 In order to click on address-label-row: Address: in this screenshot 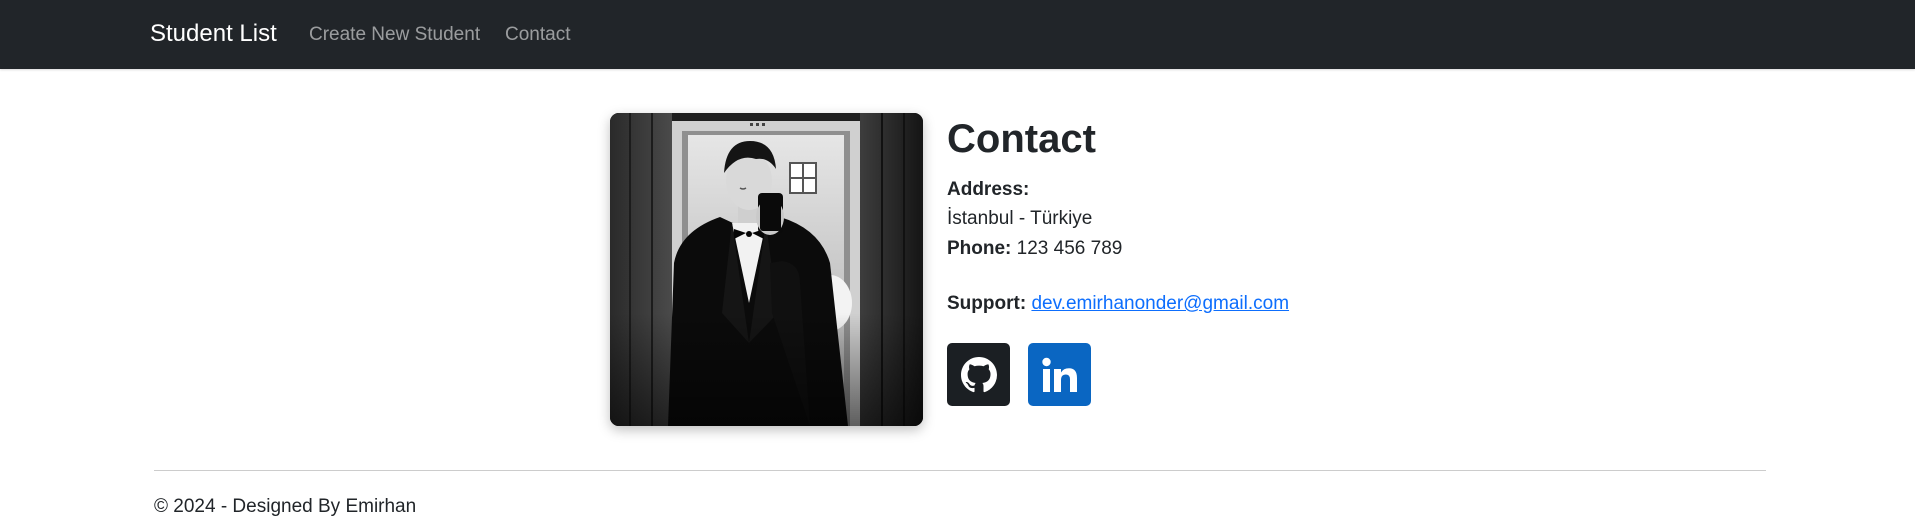, I will do `click(988, 190)`.